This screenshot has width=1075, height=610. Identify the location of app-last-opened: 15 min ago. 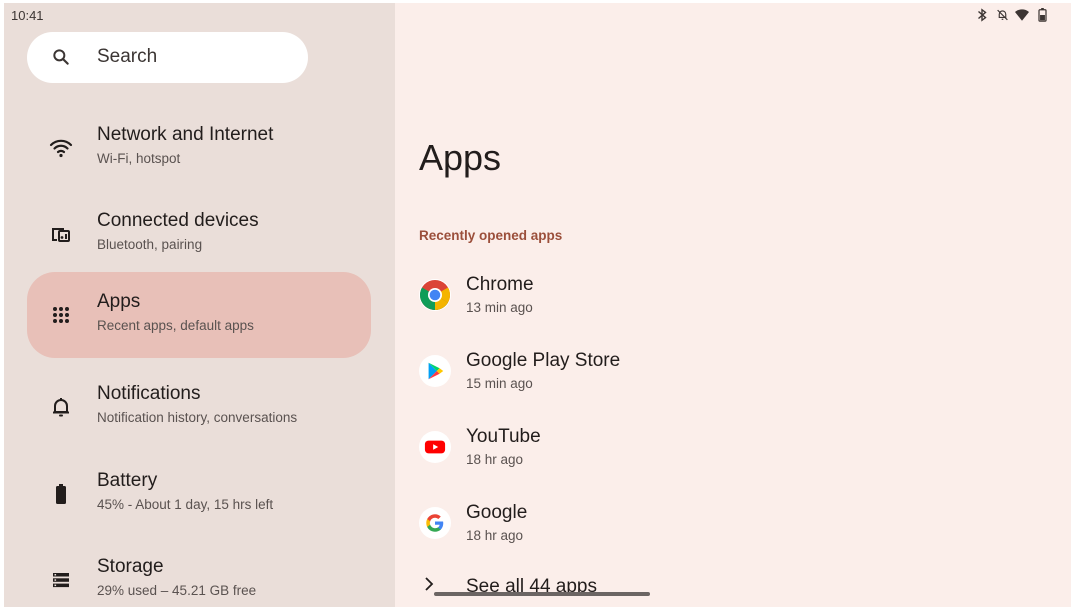
(499, 383).